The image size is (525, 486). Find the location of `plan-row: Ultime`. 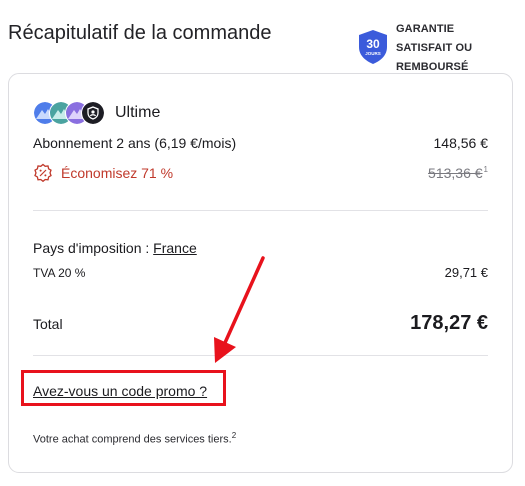

plan-row: Ultime is located at coordinates (96, 113).